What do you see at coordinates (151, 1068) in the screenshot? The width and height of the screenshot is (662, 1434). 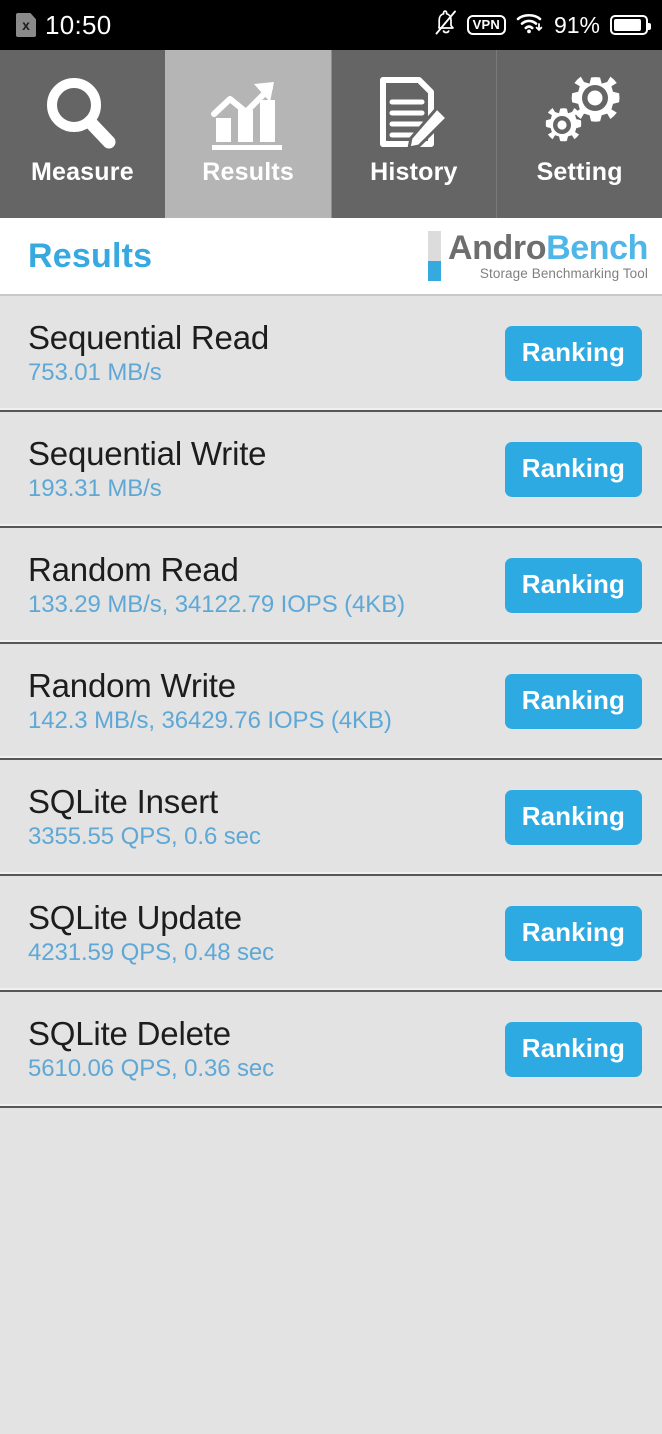 I see `benchmark-value: 5610.06 QPS, 0.36 sec` at bounding box center [151, 1068].